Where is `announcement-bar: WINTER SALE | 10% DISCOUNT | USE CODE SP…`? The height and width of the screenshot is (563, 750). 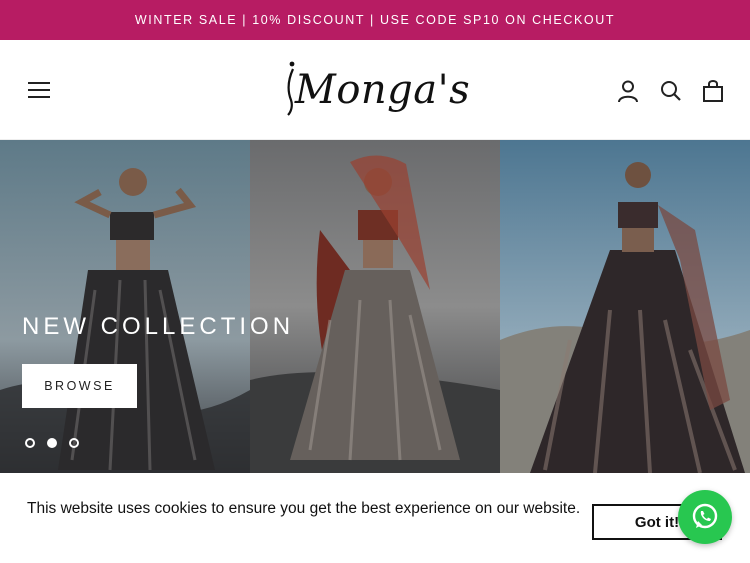
announcement-bar: WINTER SALE | 10% DISCOUNT | USE CODE SP… is located at coordinates (375, 20).